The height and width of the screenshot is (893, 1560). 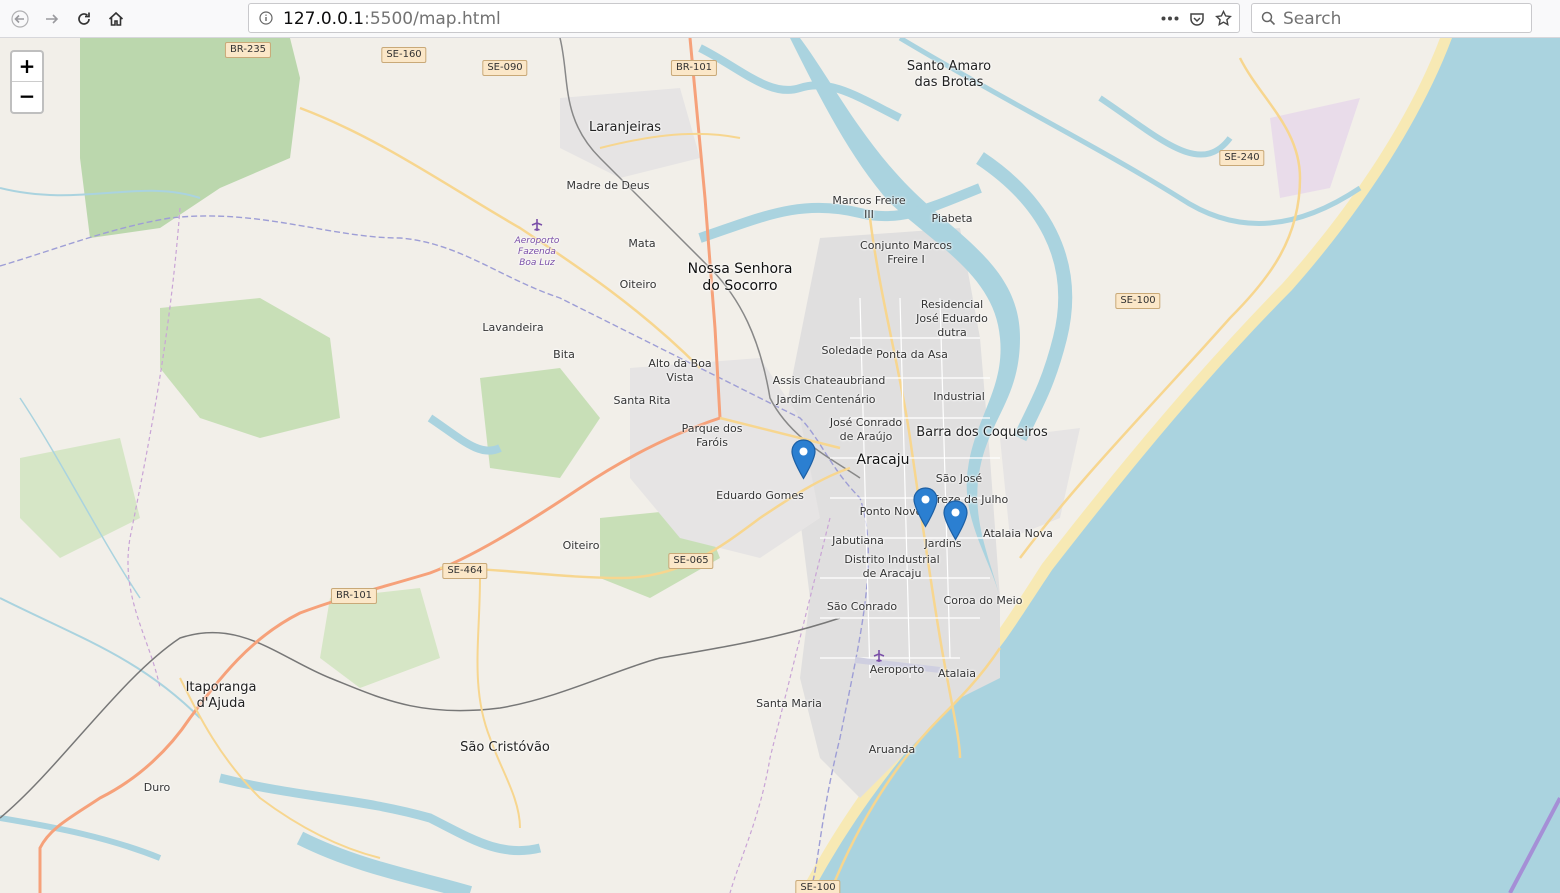 What do you see at coordinates (537, 252) in the screenshot?
I see `place-label: Aeroporto Fazenda Boa Luz` at bounding box center [537, 252].